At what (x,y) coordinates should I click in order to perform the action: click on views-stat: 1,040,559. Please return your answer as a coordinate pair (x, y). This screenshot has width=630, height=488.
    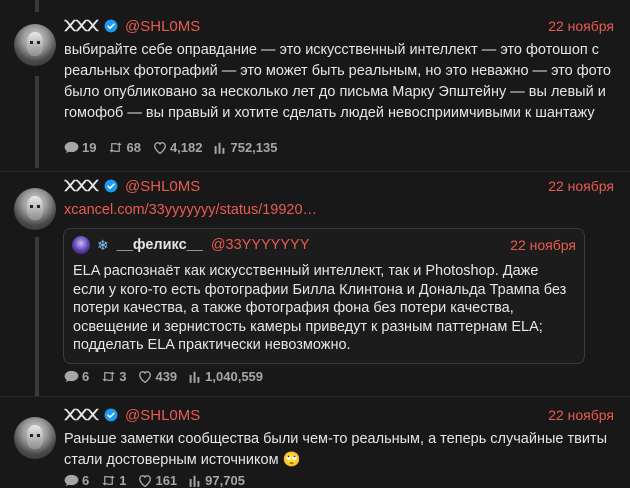
    Looking at the image, I should click on (226, 376).